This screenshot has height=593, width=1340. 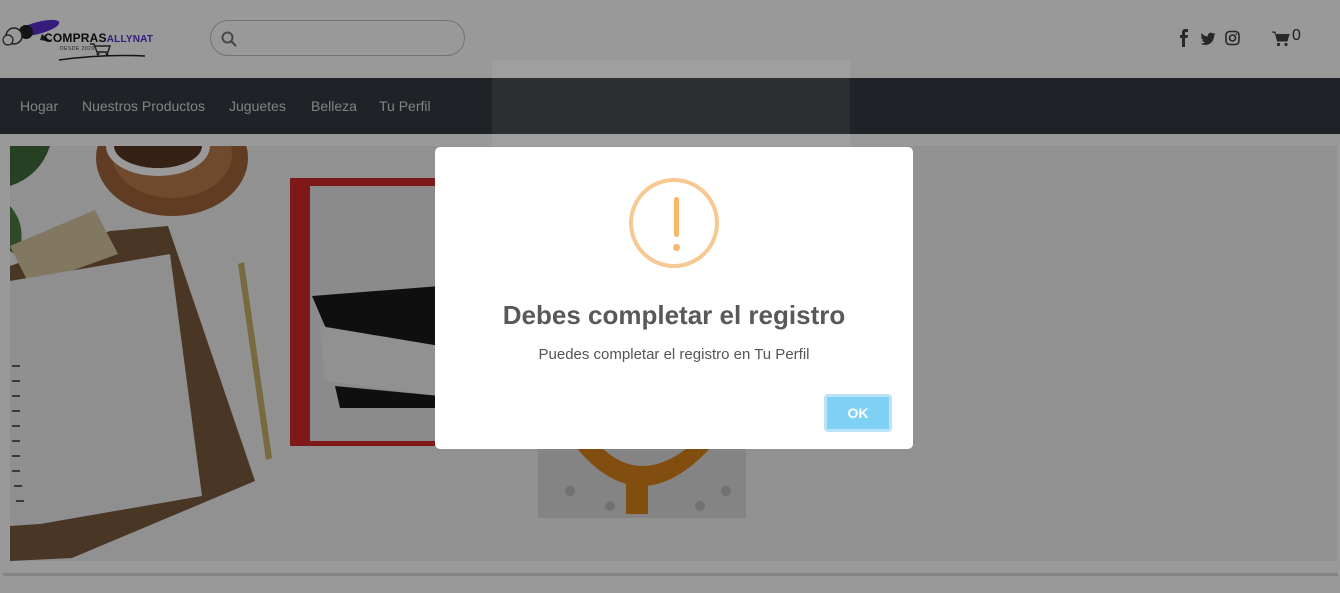 What do you see at coordinates (858, 413) in the screenshot?
I see `ok-button: OK` at bounding box center [858, 413].